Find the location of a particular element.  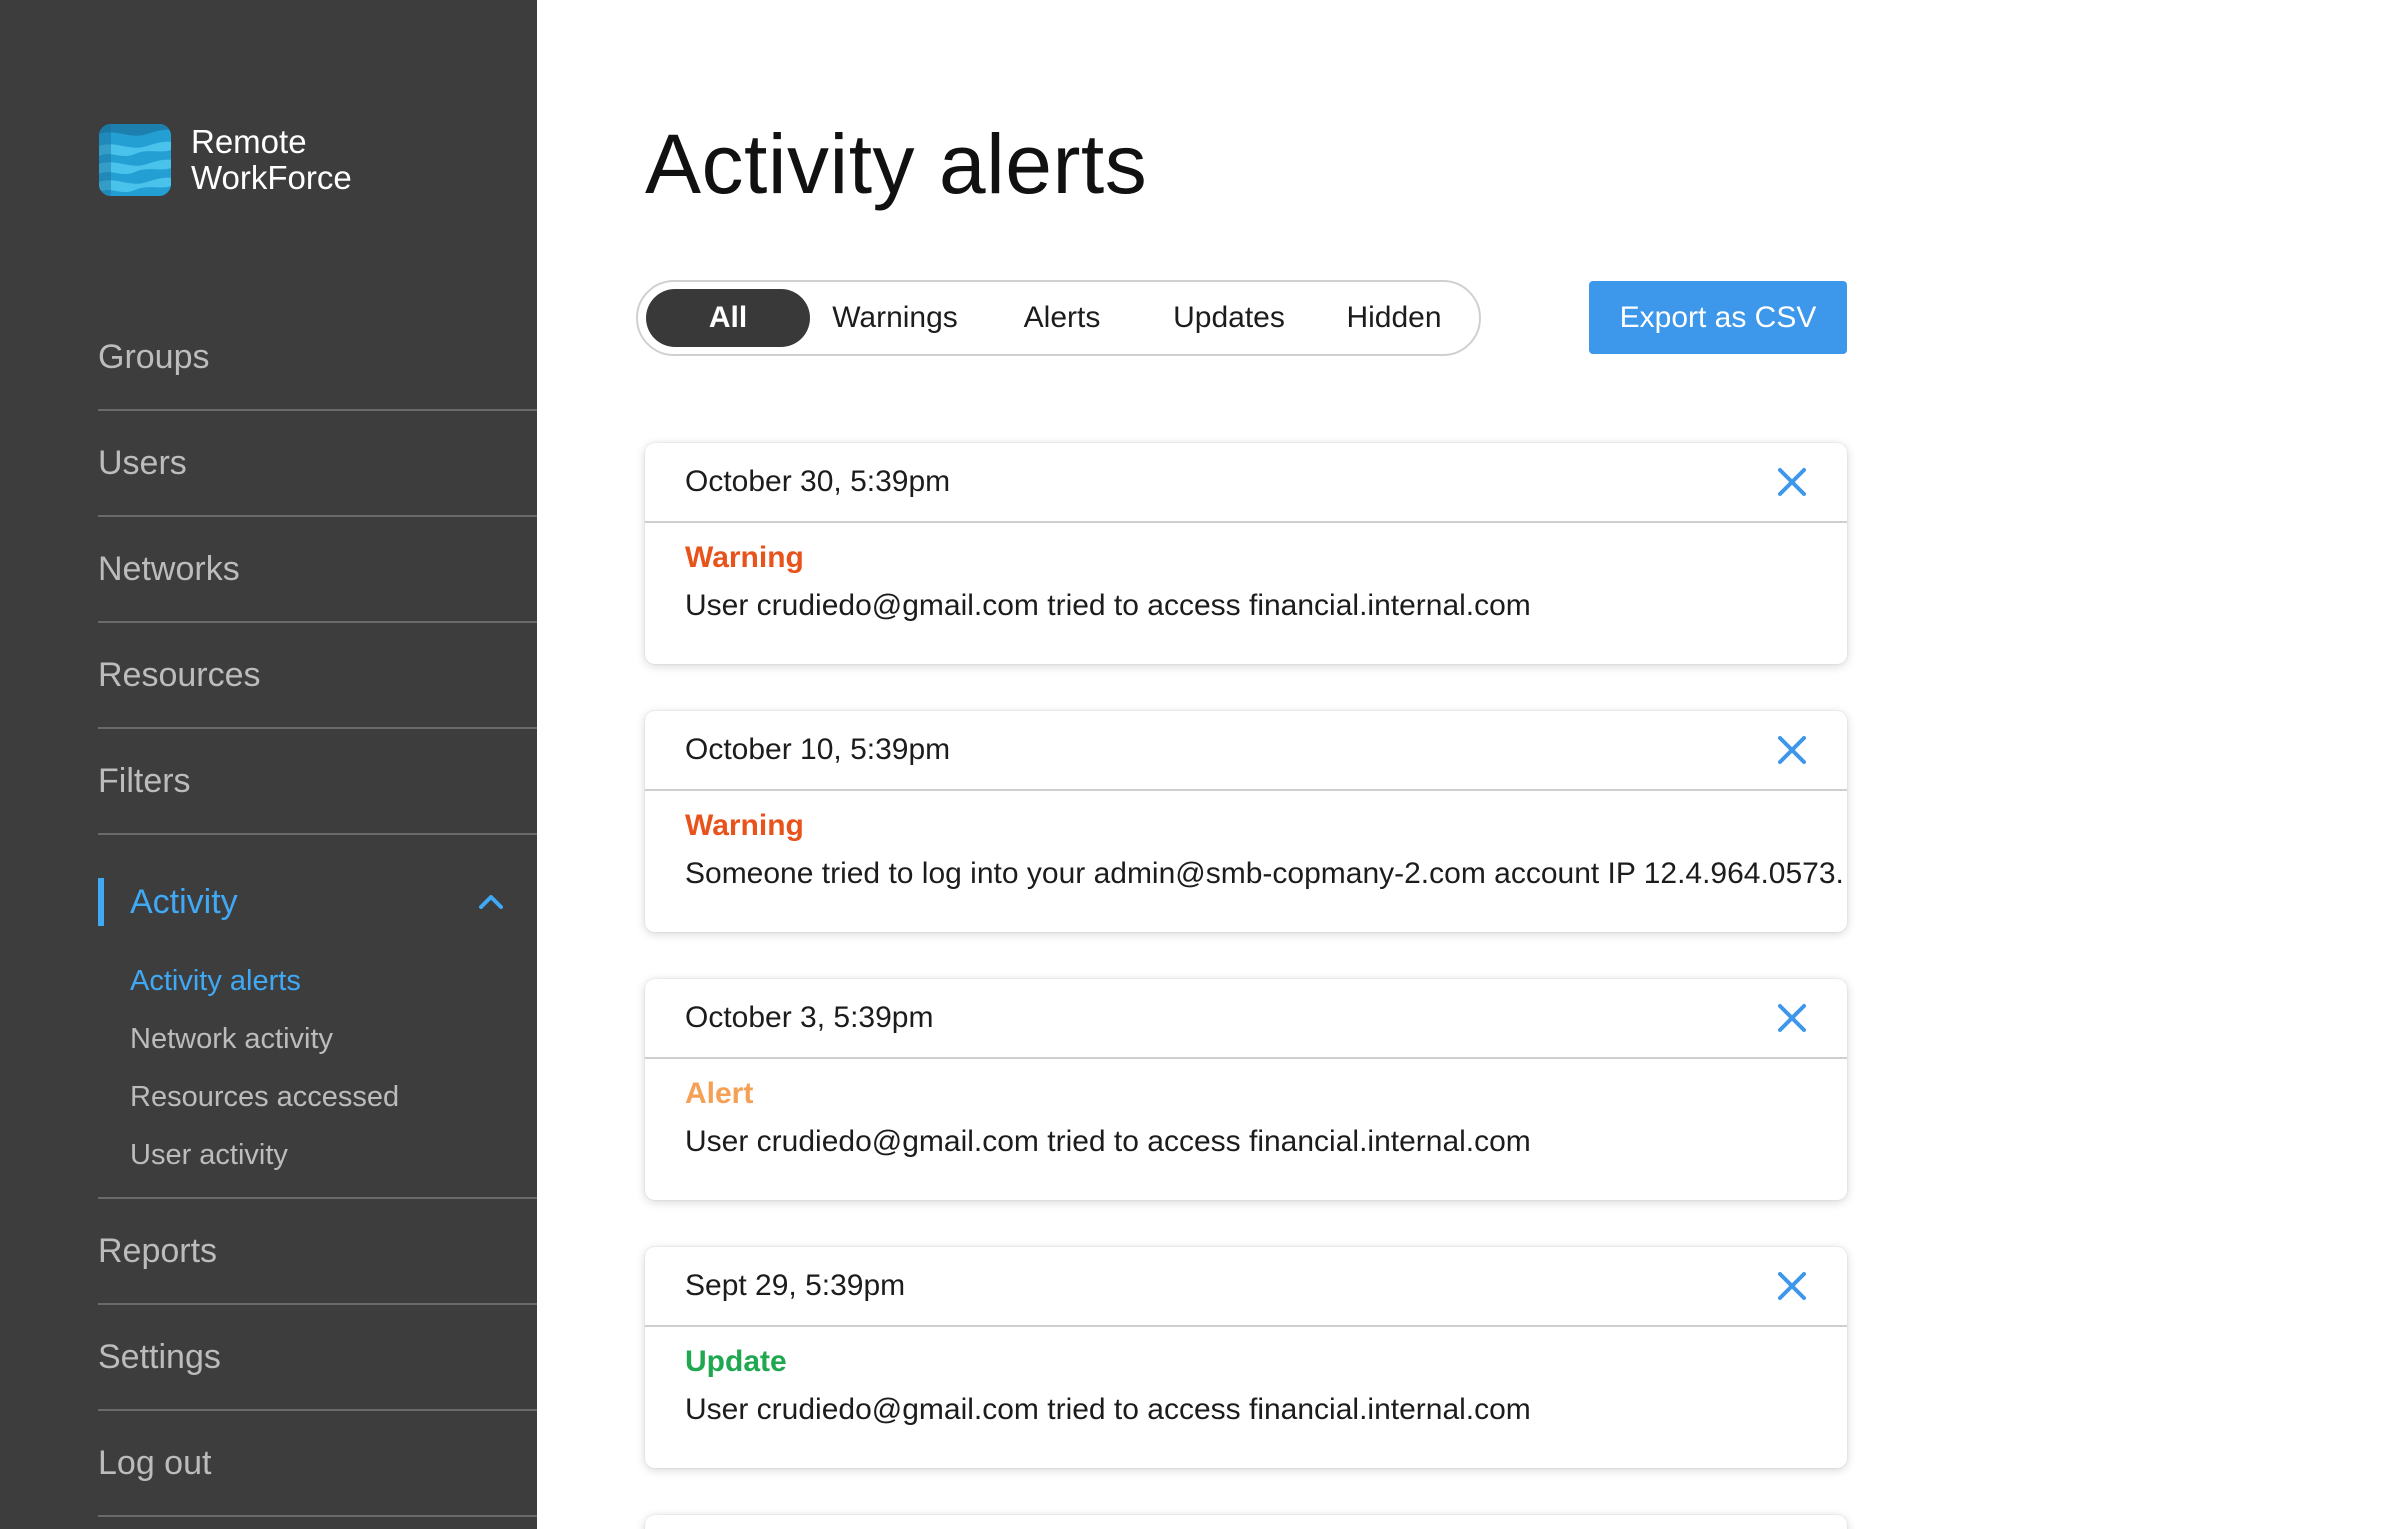

sidebar-item-label: Reports is located at coordinates (158, 1250).